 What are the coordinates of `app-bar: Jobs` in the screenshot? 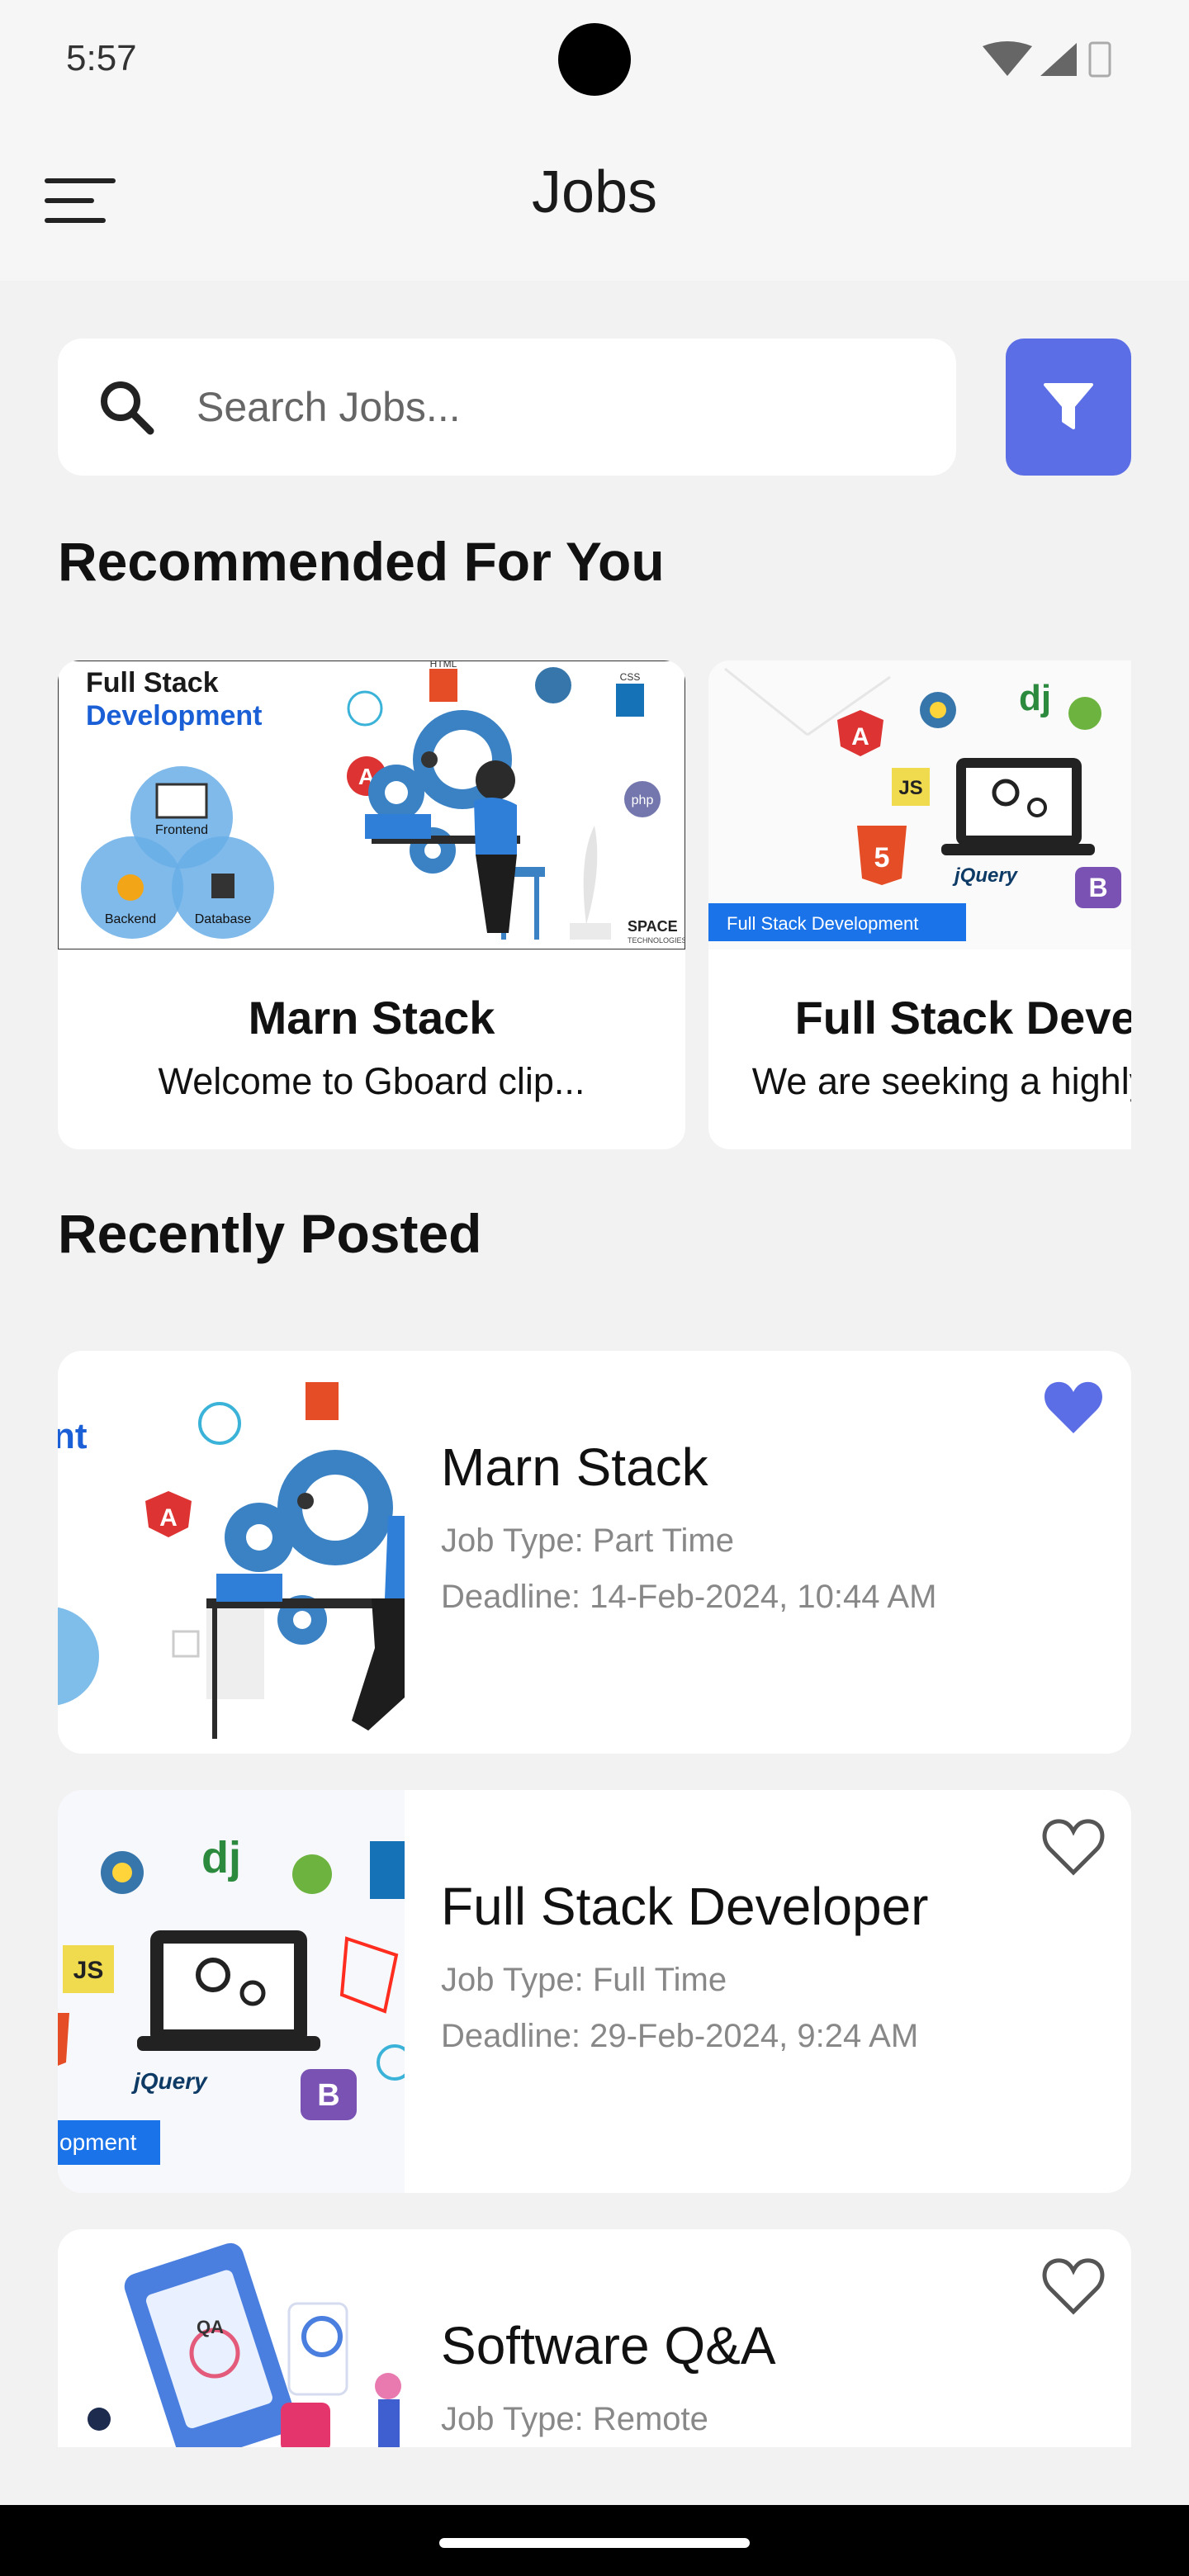 It's located at (594, 198).